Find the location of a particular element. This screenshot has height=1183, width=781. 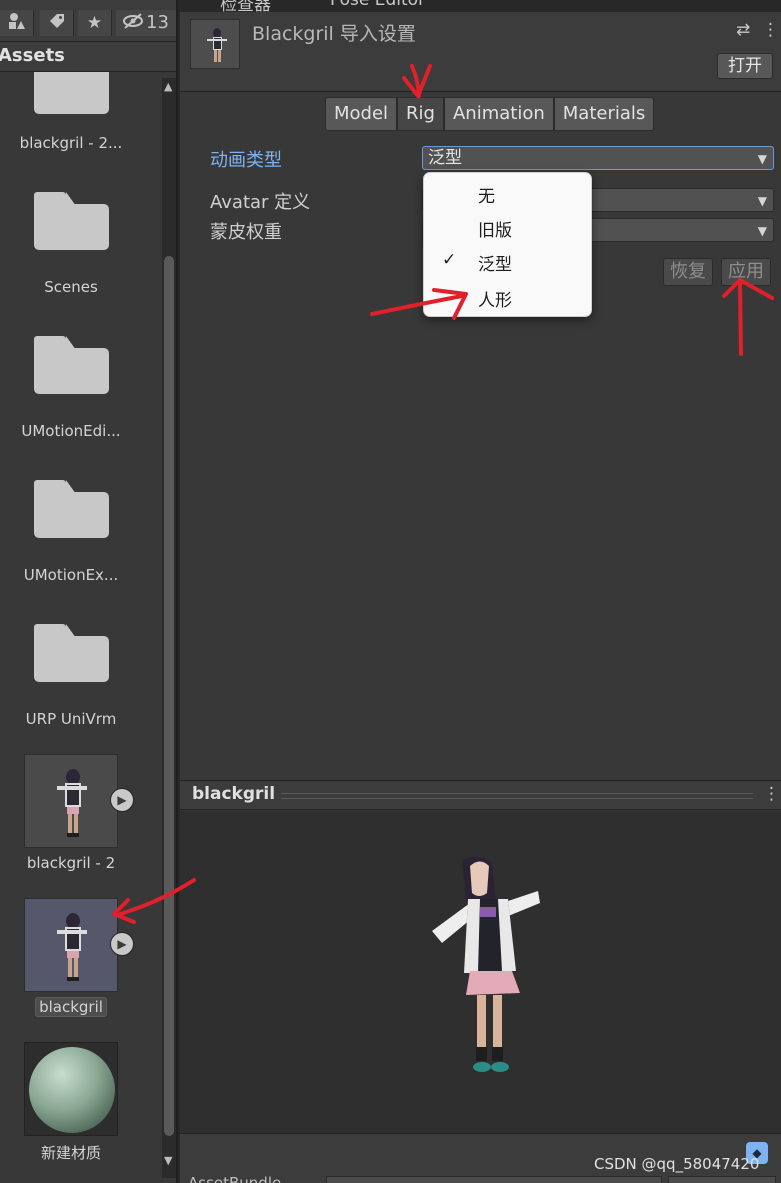

menu-item-label: 人形 is located at coordinates (495, 301).